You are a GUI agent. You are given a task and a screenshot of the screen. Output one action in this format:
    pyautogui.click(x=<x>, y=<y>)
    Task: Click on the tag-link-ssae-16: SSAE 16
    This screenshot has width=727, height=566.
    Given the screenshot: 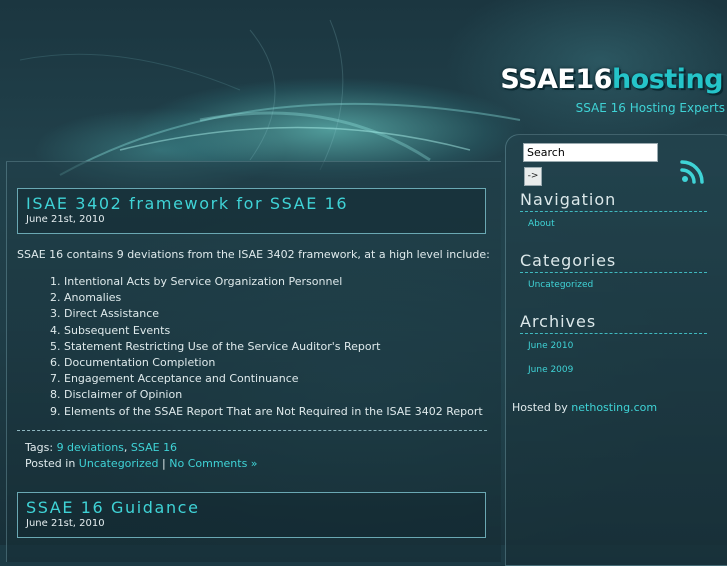 What is the action you would take?
    pyautogui.click(x=154, y=447)
    